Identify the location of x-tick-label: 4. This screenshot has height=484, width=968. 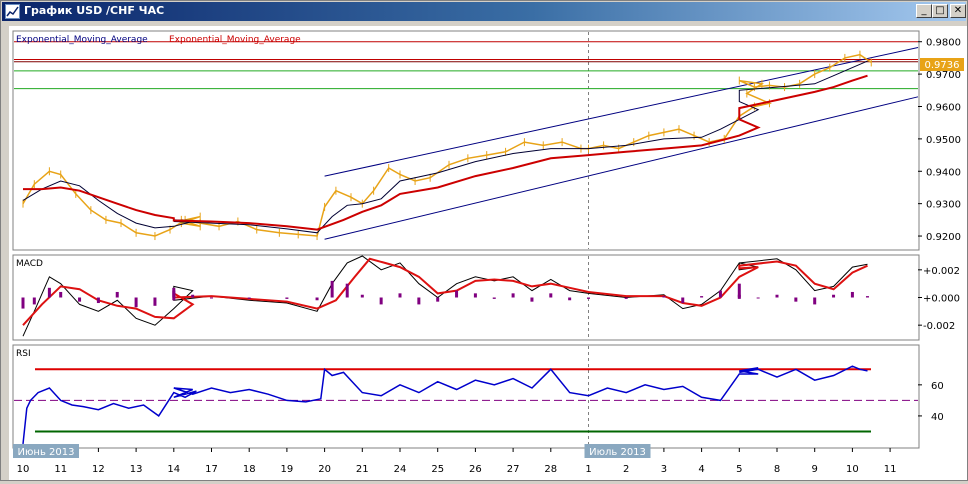
(701, 469).